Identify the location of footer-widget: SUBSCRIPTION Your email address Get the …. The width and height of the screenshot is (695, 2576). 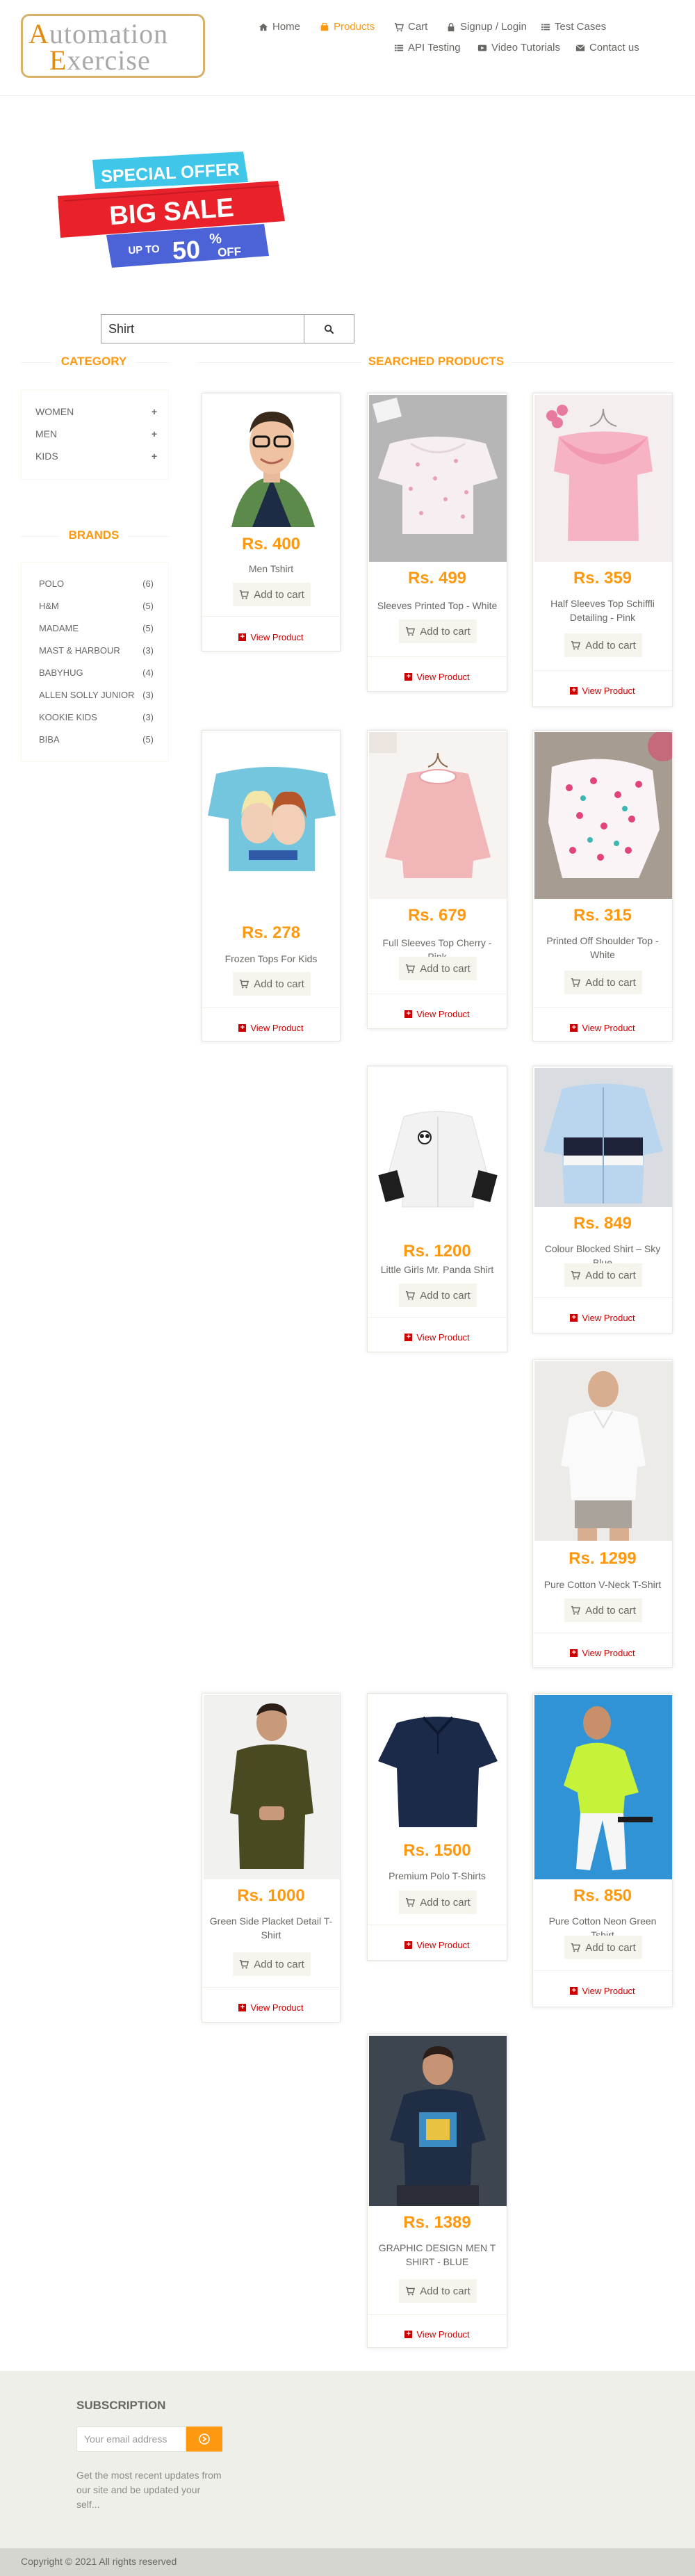
(347, 2459).